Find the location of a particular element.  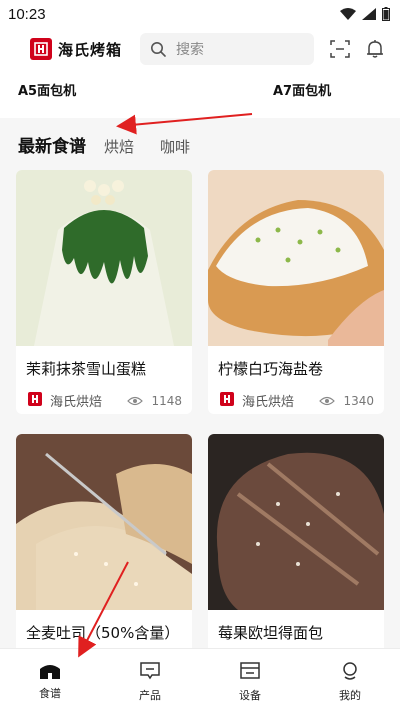

recipe-title: 茉莉抹茶雪山蛋糕 is located at coordinates (86, 369).